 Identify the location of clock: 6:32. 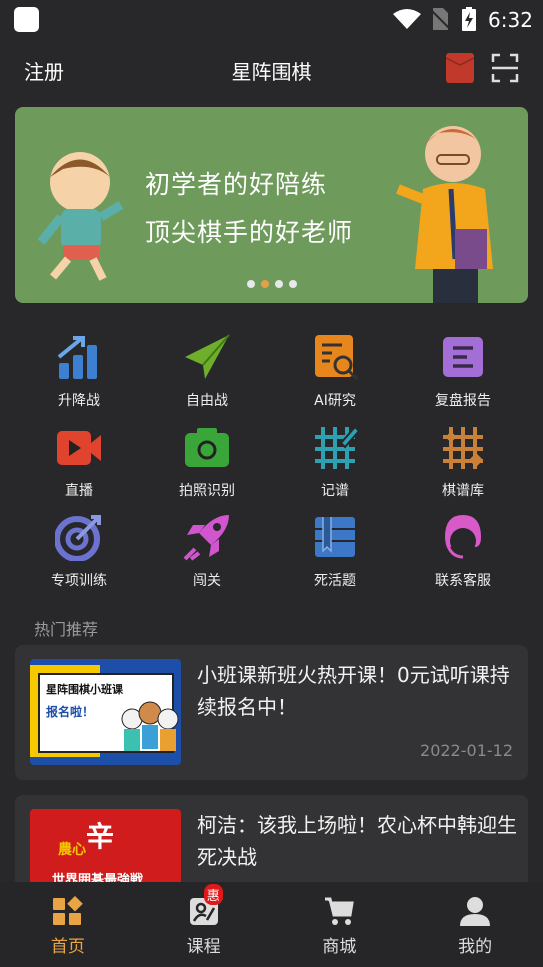
(510, 20).